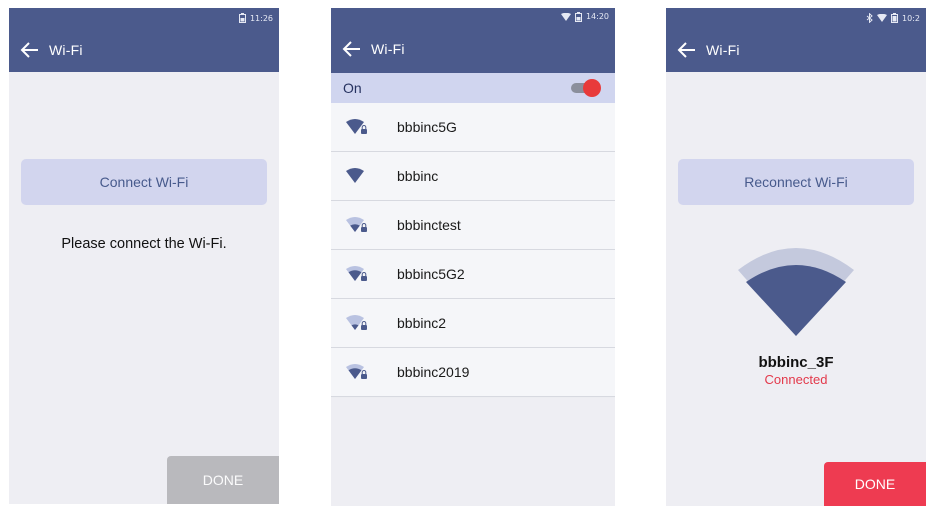 The image size is (926, 506). What do you see at coordinates (796, 18) in the screenshot?
I see `status-bar: 10:2` at bounding box center [796, 18].